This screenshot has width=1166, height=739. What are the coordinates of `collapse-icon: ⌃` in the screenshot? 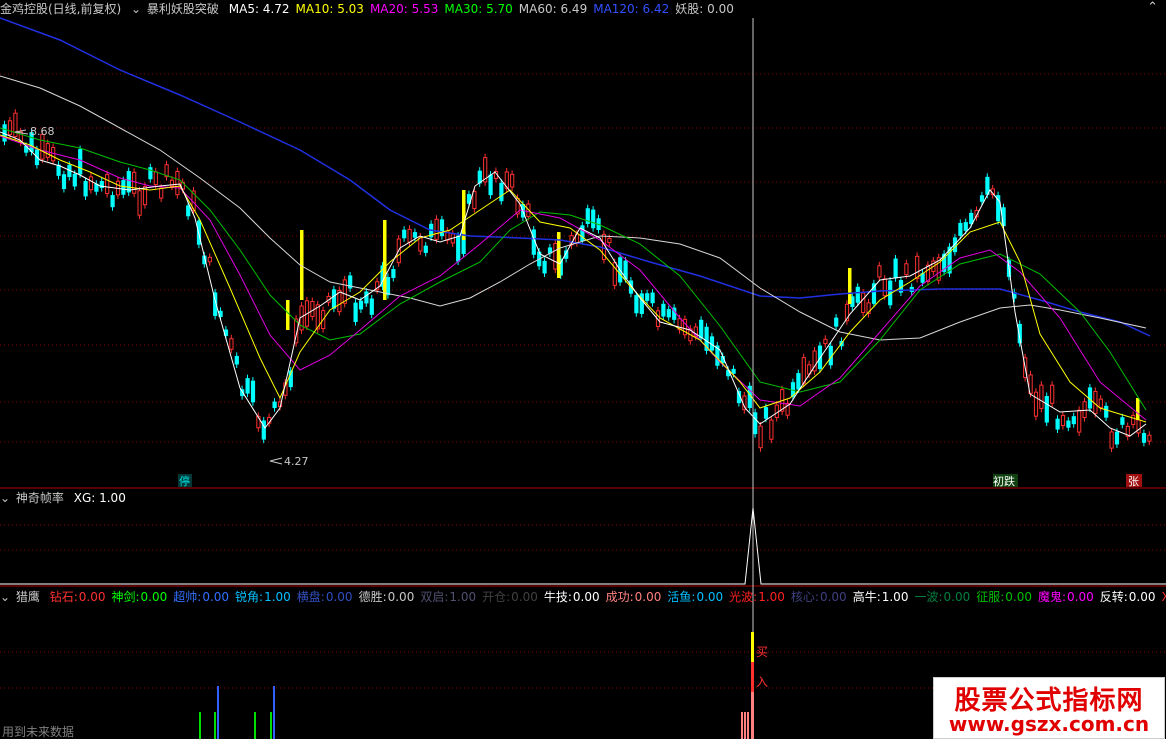 It's located at (1152, 7).